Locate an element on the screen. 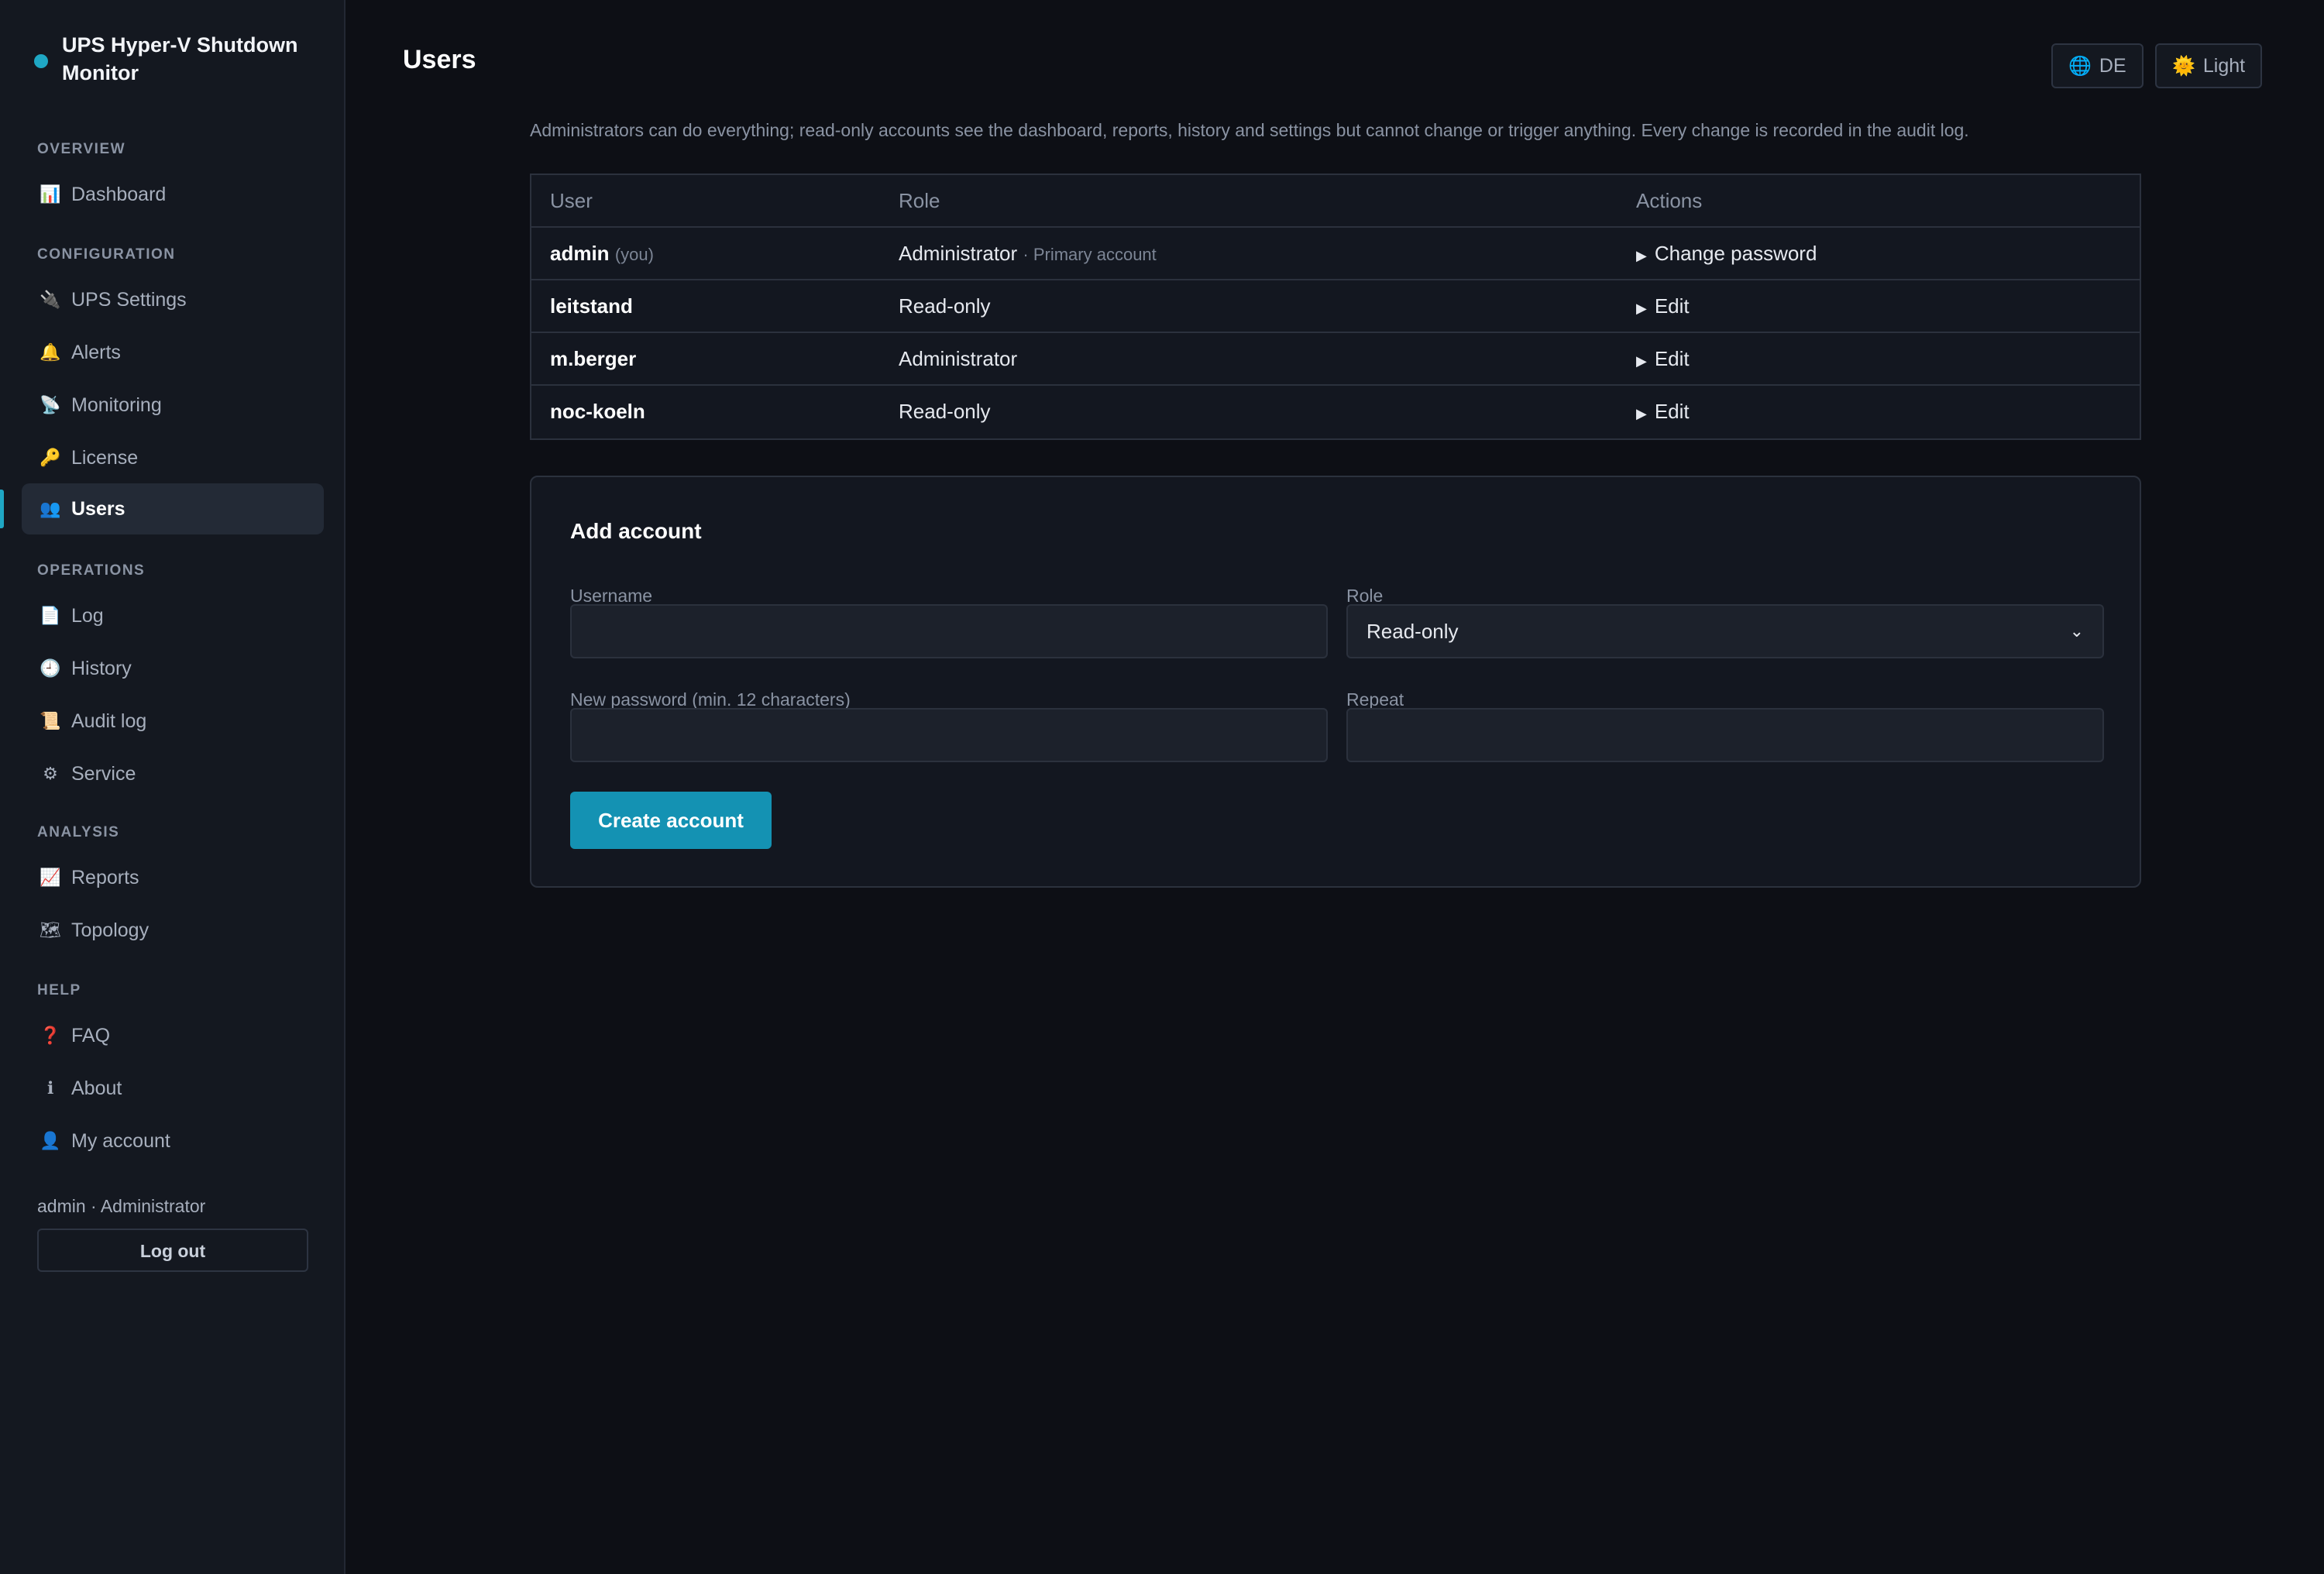 Image resolution: width=2324 pixels, height=1574 pixels. sidebar-item-service: ⚙ Service is located at coordinates (173, 773).